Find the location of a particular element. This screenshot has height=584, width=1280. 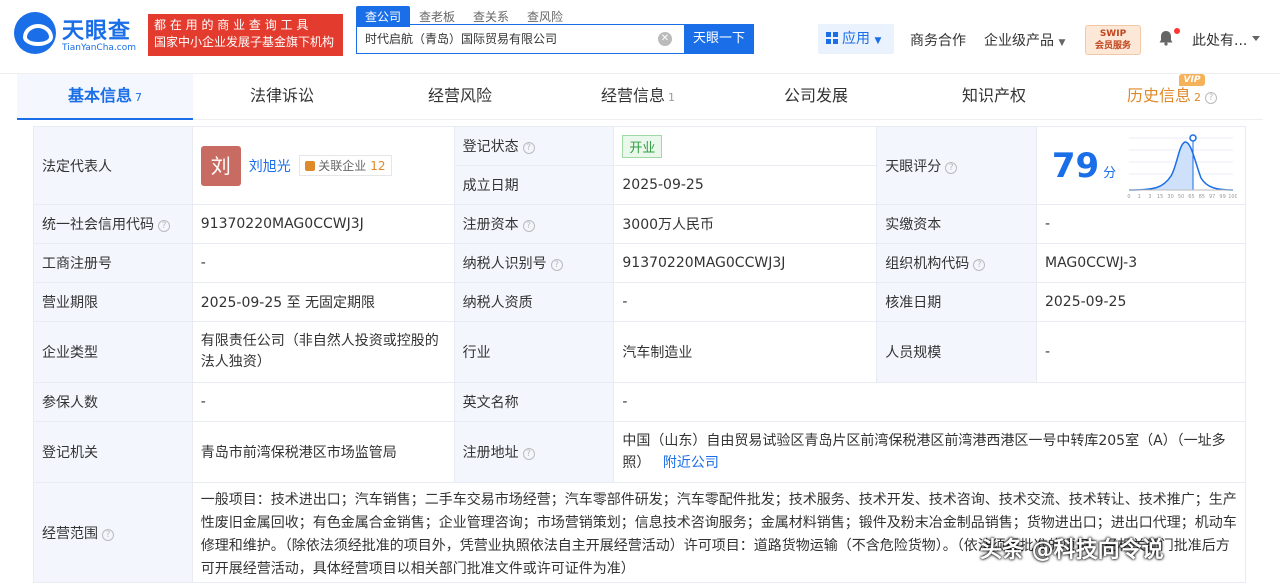

search-input: 时代启航（青岛）国际贸易有限公司 ✕ is located at coordinates (520, 39).